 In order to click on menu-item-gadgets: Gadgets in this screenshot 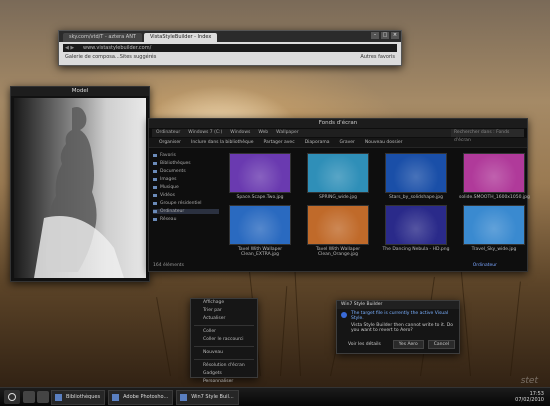, I will do `click(224, 374)`.